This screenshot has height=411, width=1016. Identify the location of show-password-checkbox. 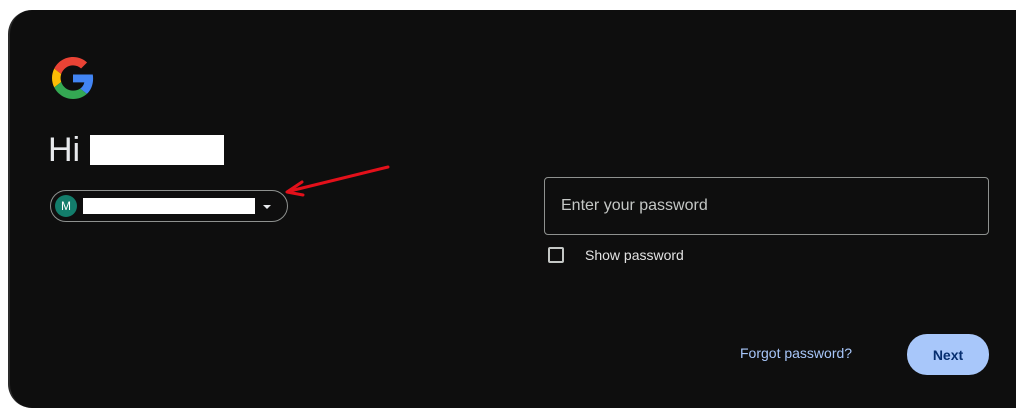
(556, 255).